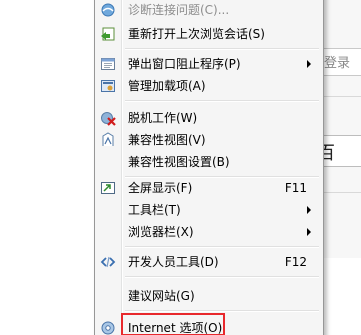  I want to click on menu-item-work-offline: 脱机工作(W), so click(209, 118).